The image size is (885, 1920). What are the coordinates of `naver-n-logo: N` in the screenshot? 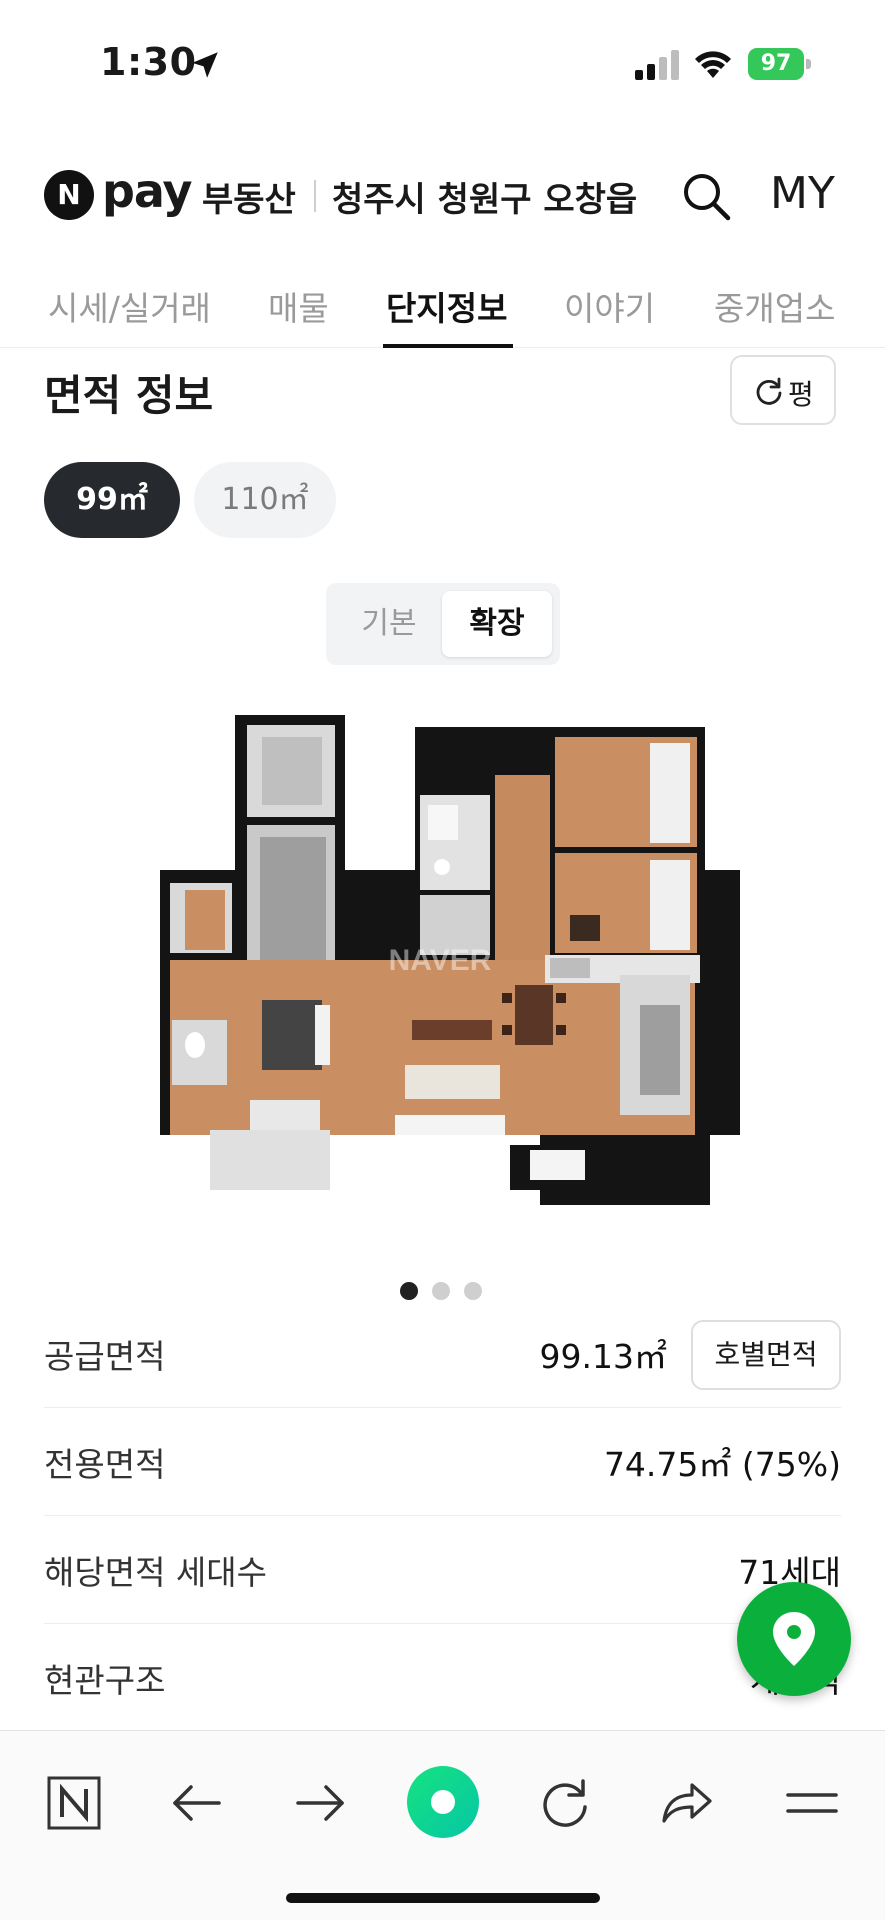 It's located at (69, 195).